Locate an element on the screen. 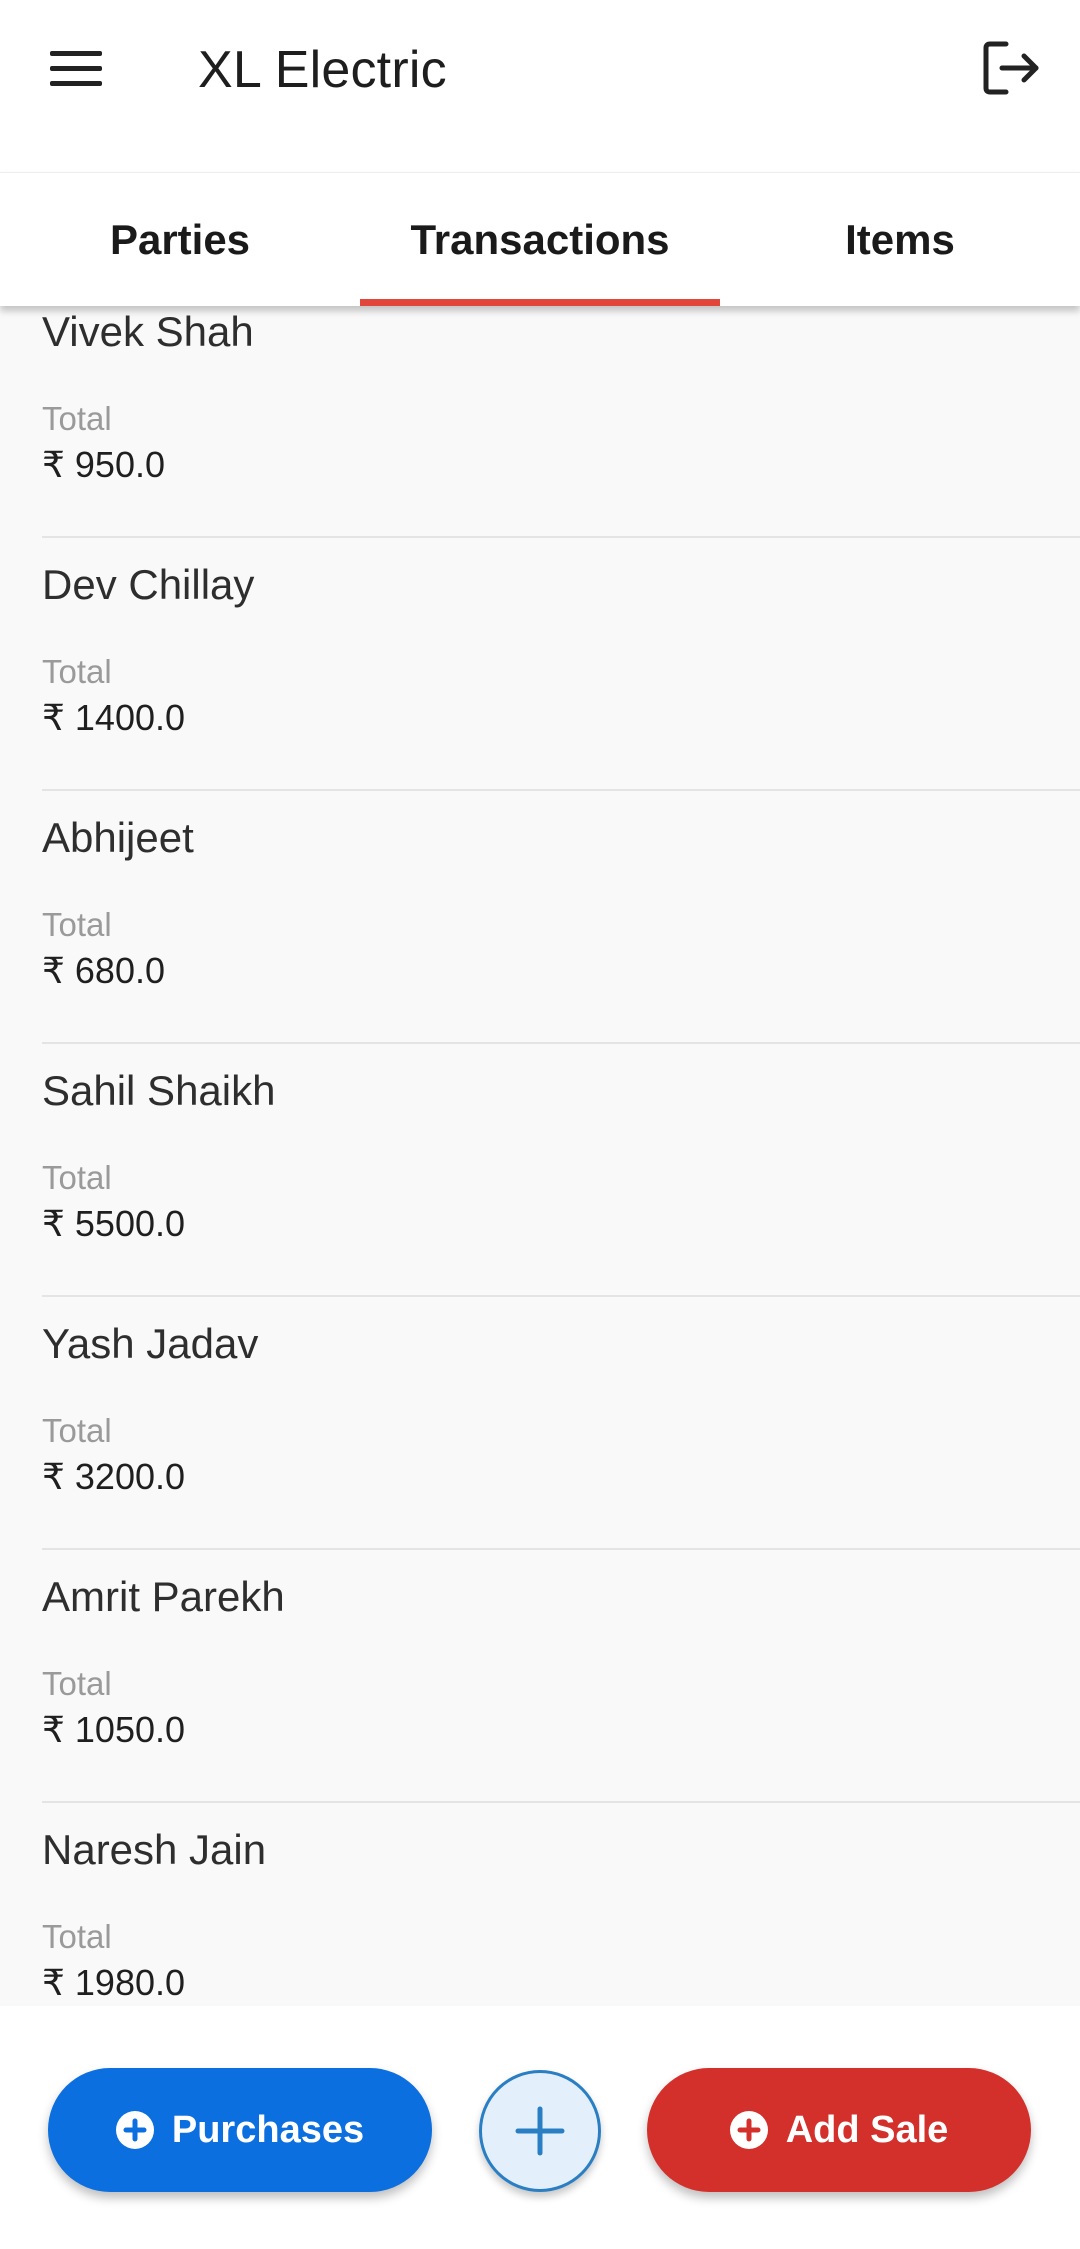 The width and height of the screenshot is (1080, 2249). total-amount: ₹ 1050.0 is located at coordinates (114, 1729).